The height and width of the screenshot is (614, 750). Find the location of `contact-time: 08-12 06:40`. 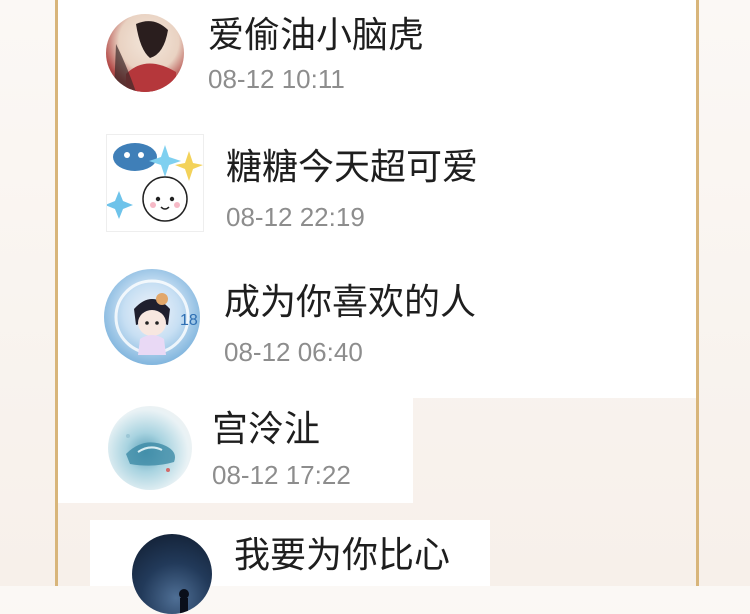

contact-time: 08-12 06:40 is located at coordinates (293, 352).